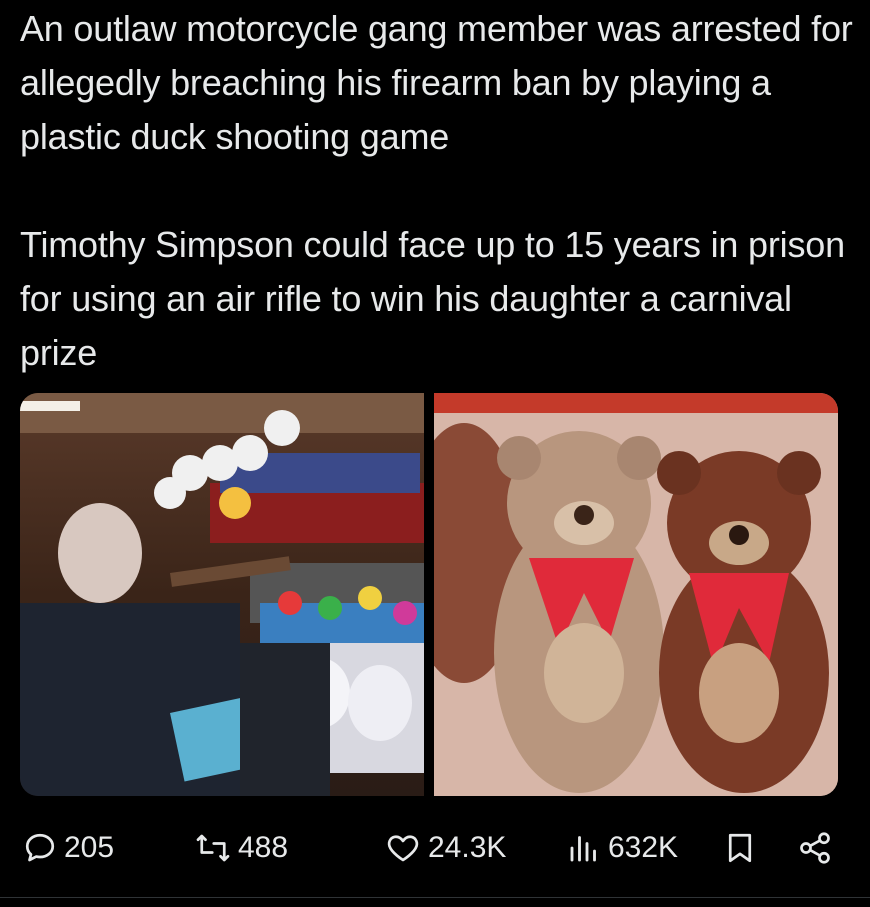 The height and width of the screenshot is (907, 870). What do you see at coordinates (435, 897) in the screenshot?
I see `divider` at bounding box center [435, 897].